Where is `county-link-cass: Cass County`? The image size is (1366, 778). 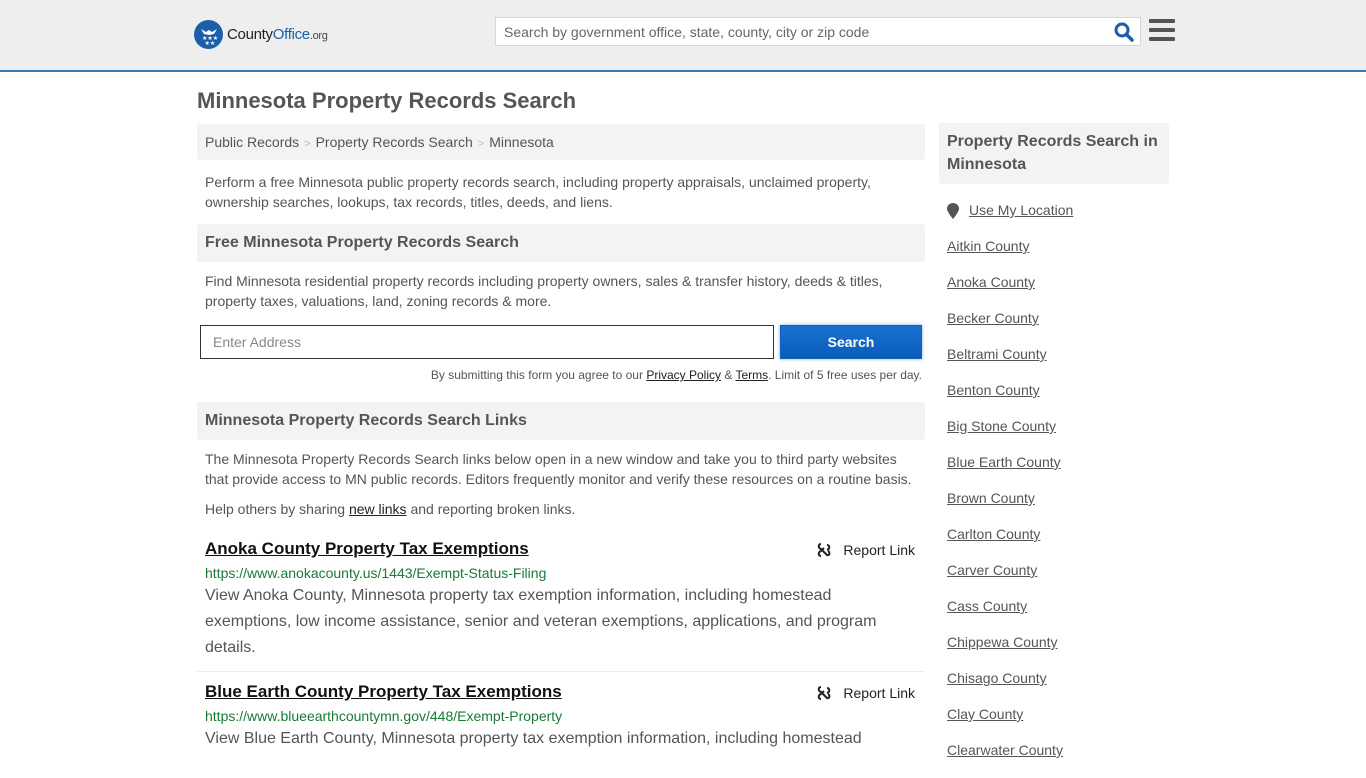 county-link-cass: Cass County is located at coordinates (987, 606).